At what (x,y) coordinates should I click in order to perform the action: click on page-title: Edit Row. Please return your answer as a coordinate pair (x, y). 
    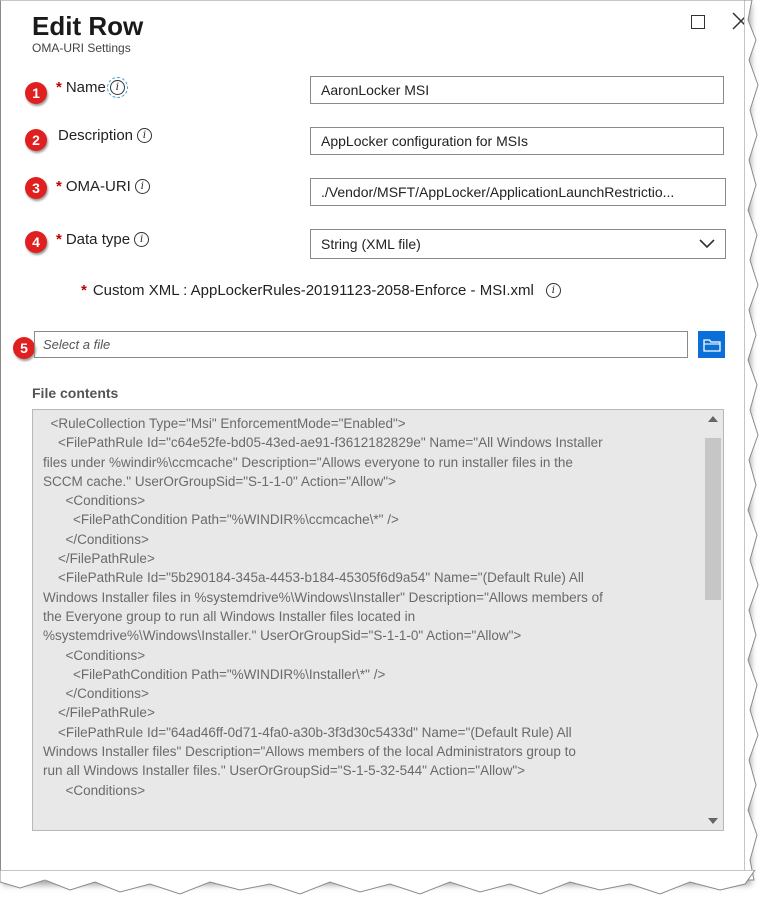
    Looking at the image, I should click on (88, 26).